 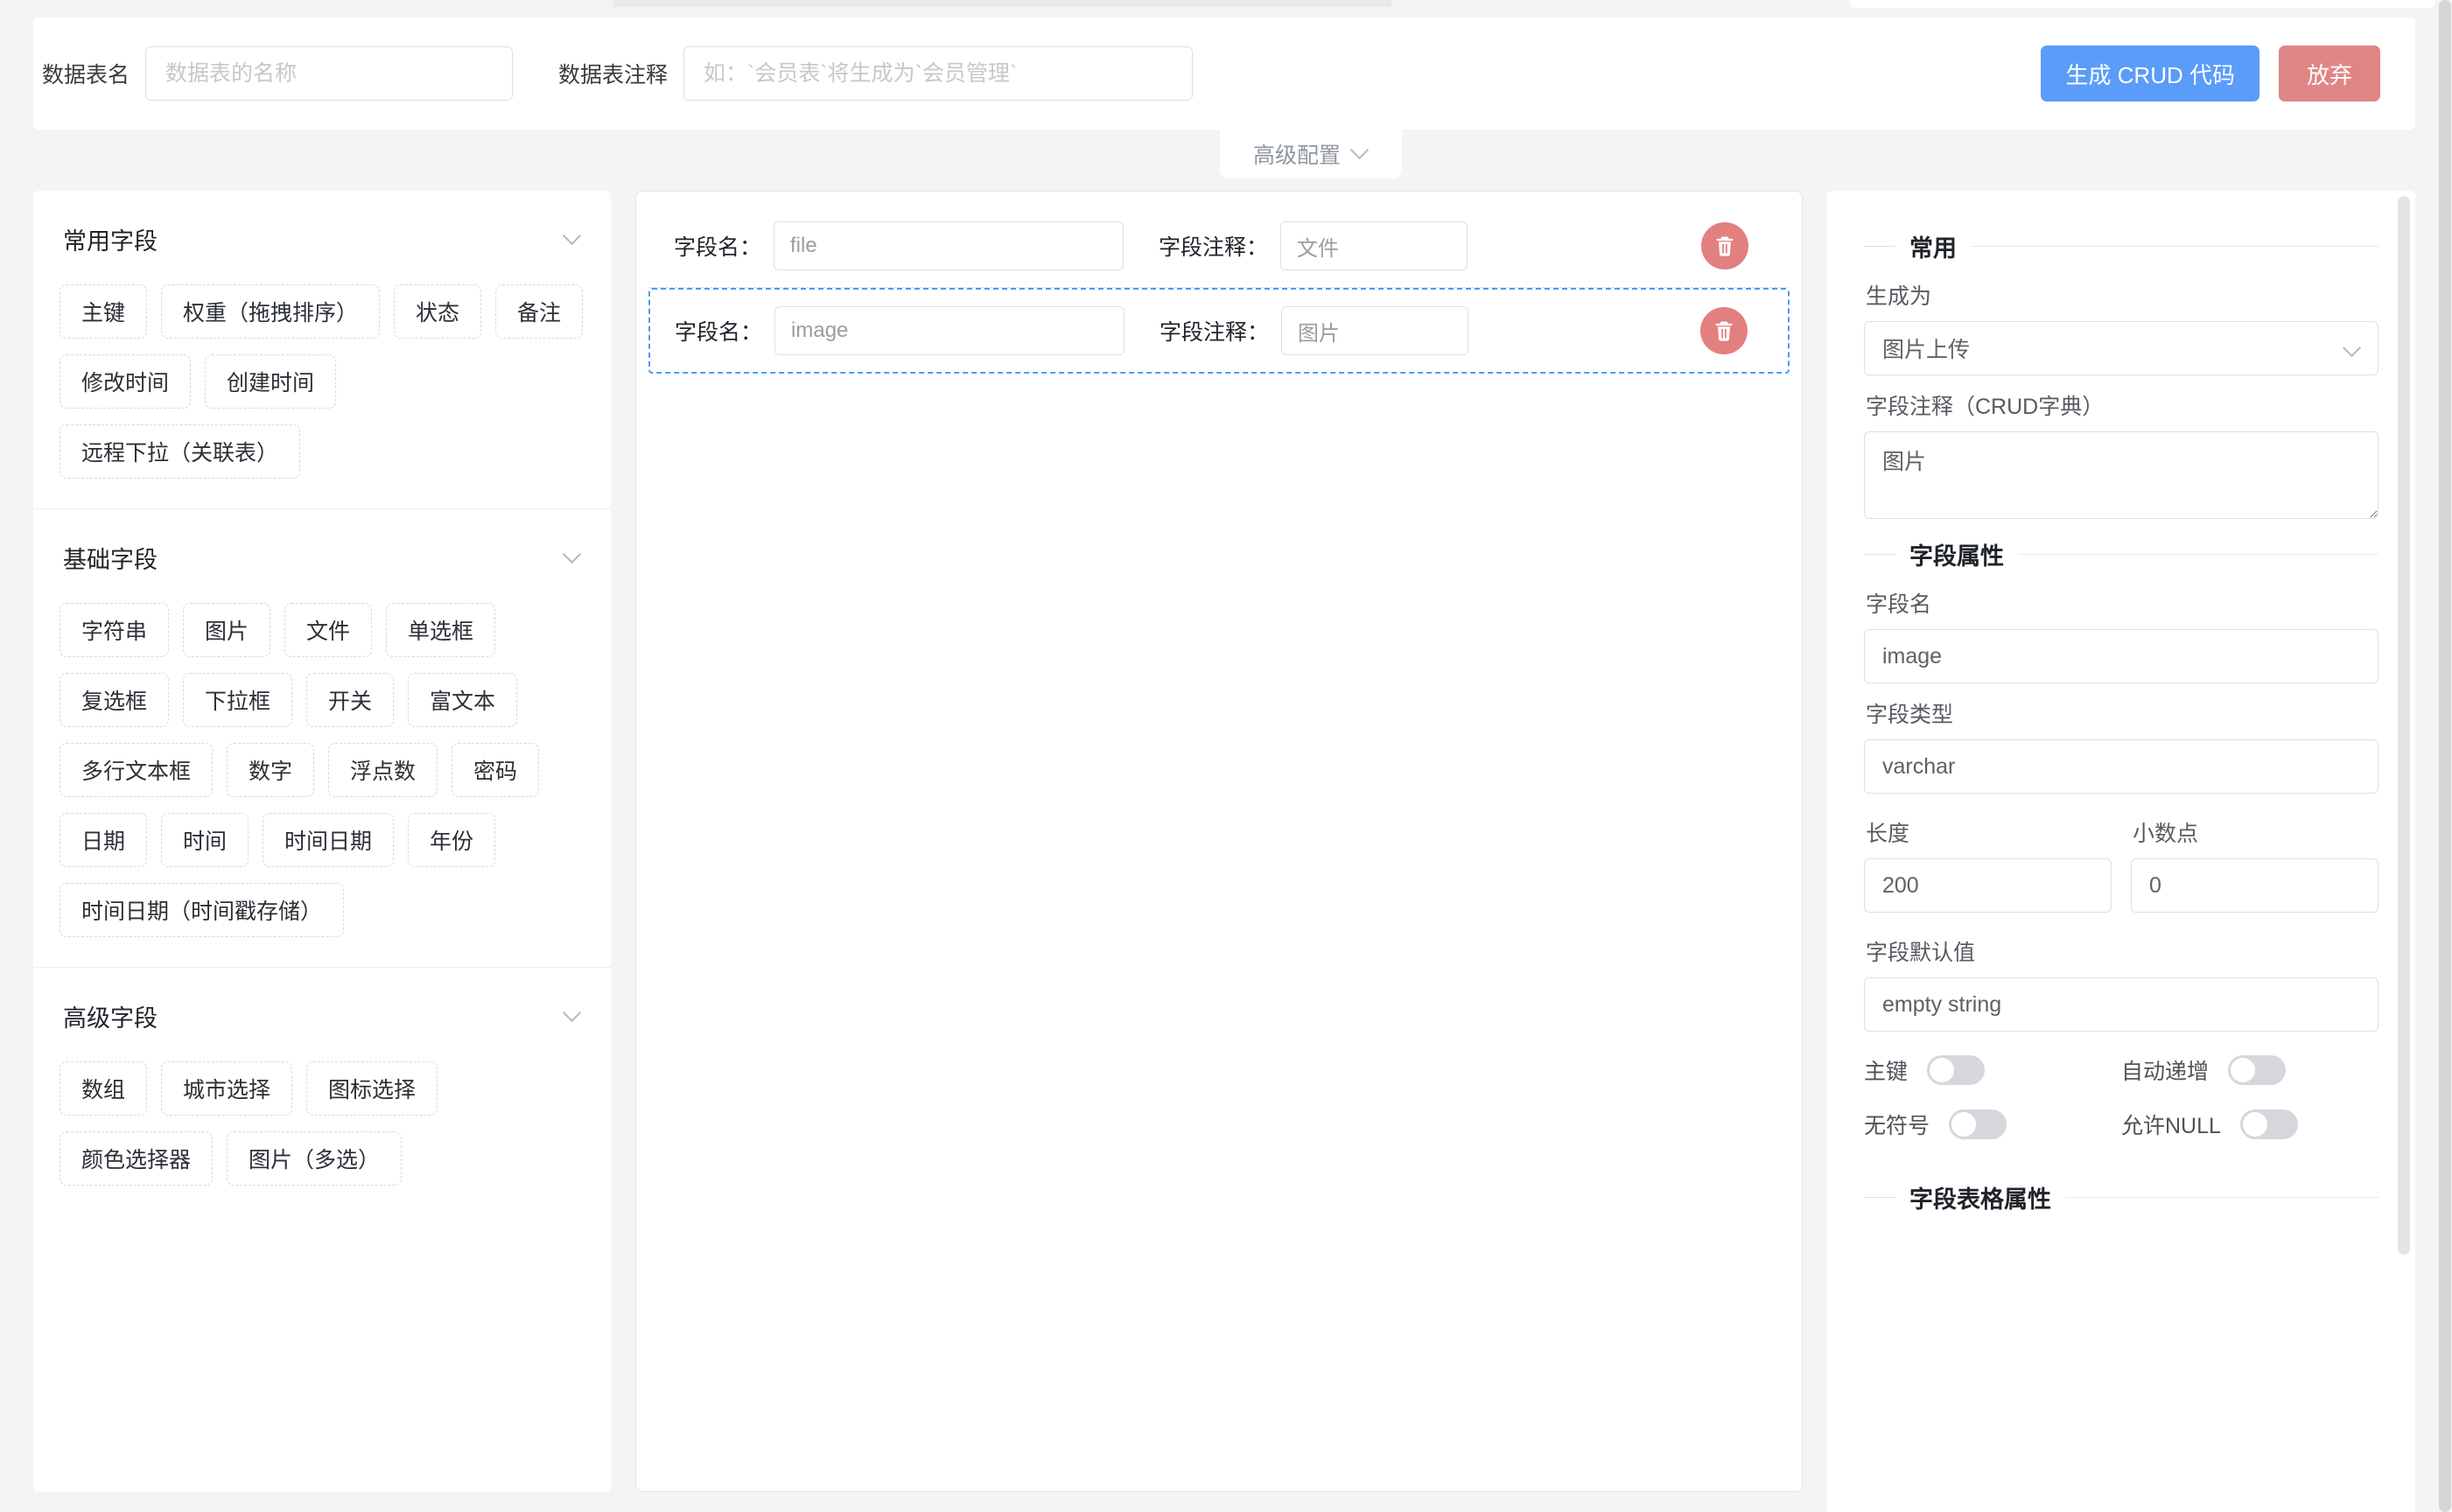 I want to click on allow-null-toggle-cell: 允许NULL, so click(x=2249, y=1124).